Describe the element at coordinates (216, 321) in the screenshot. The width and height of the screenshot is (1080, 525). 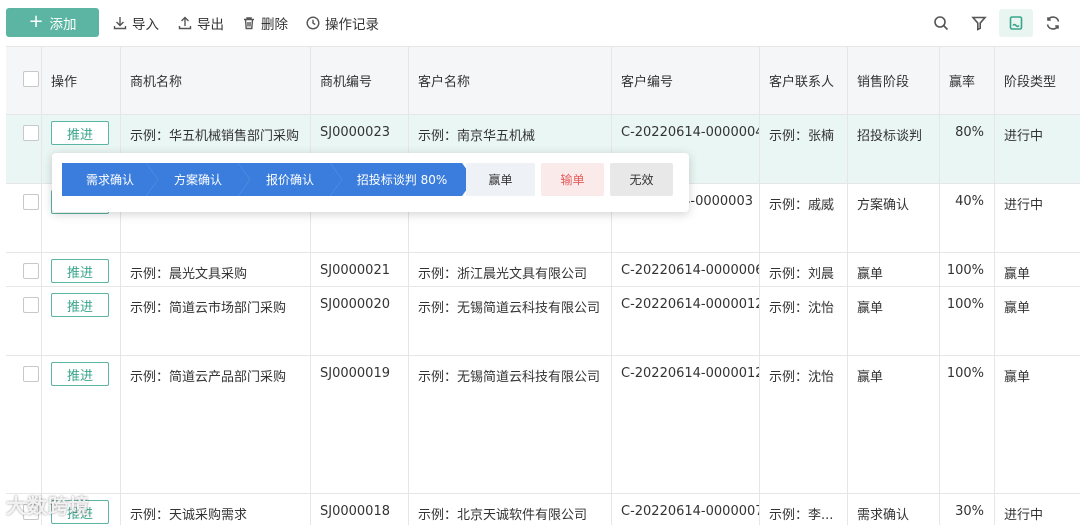
I see `opportunity-name: 示例：简道云市场部门采购` at that location.